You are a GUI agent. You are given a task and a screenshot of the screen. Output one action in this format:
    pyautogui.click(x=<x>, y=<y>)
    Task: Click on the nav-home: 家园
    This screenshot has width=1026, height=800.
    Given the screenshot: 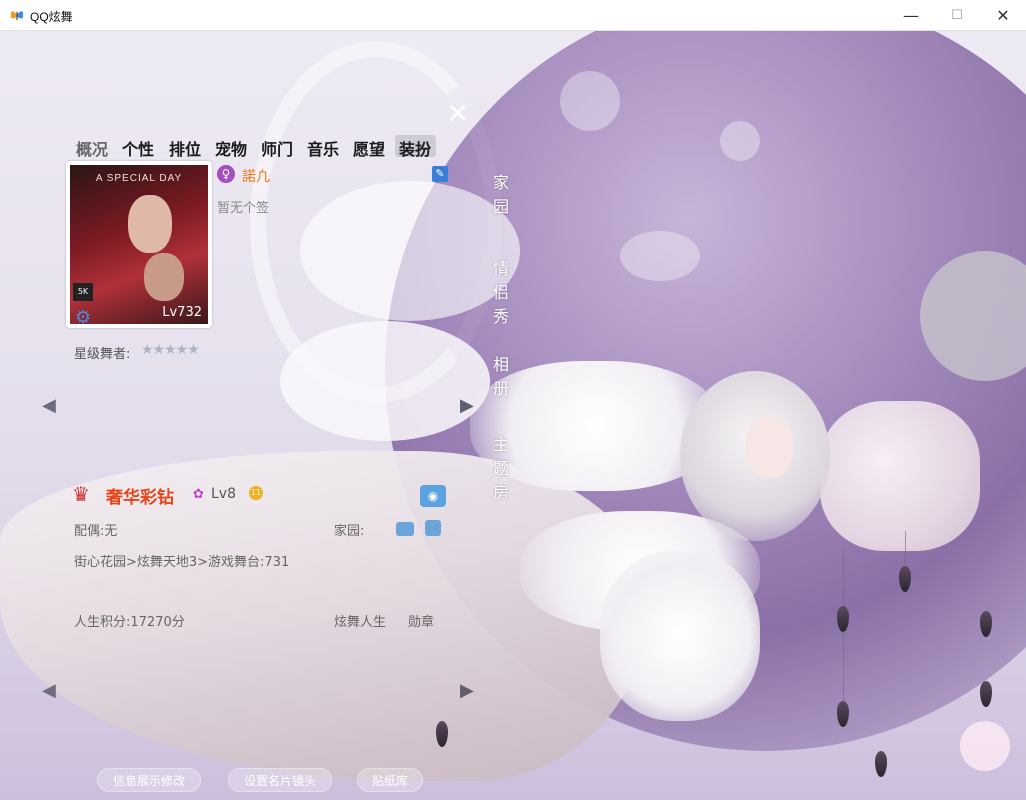 What is the action you would take?
    pyautogui.click(x=502, y=195)
    